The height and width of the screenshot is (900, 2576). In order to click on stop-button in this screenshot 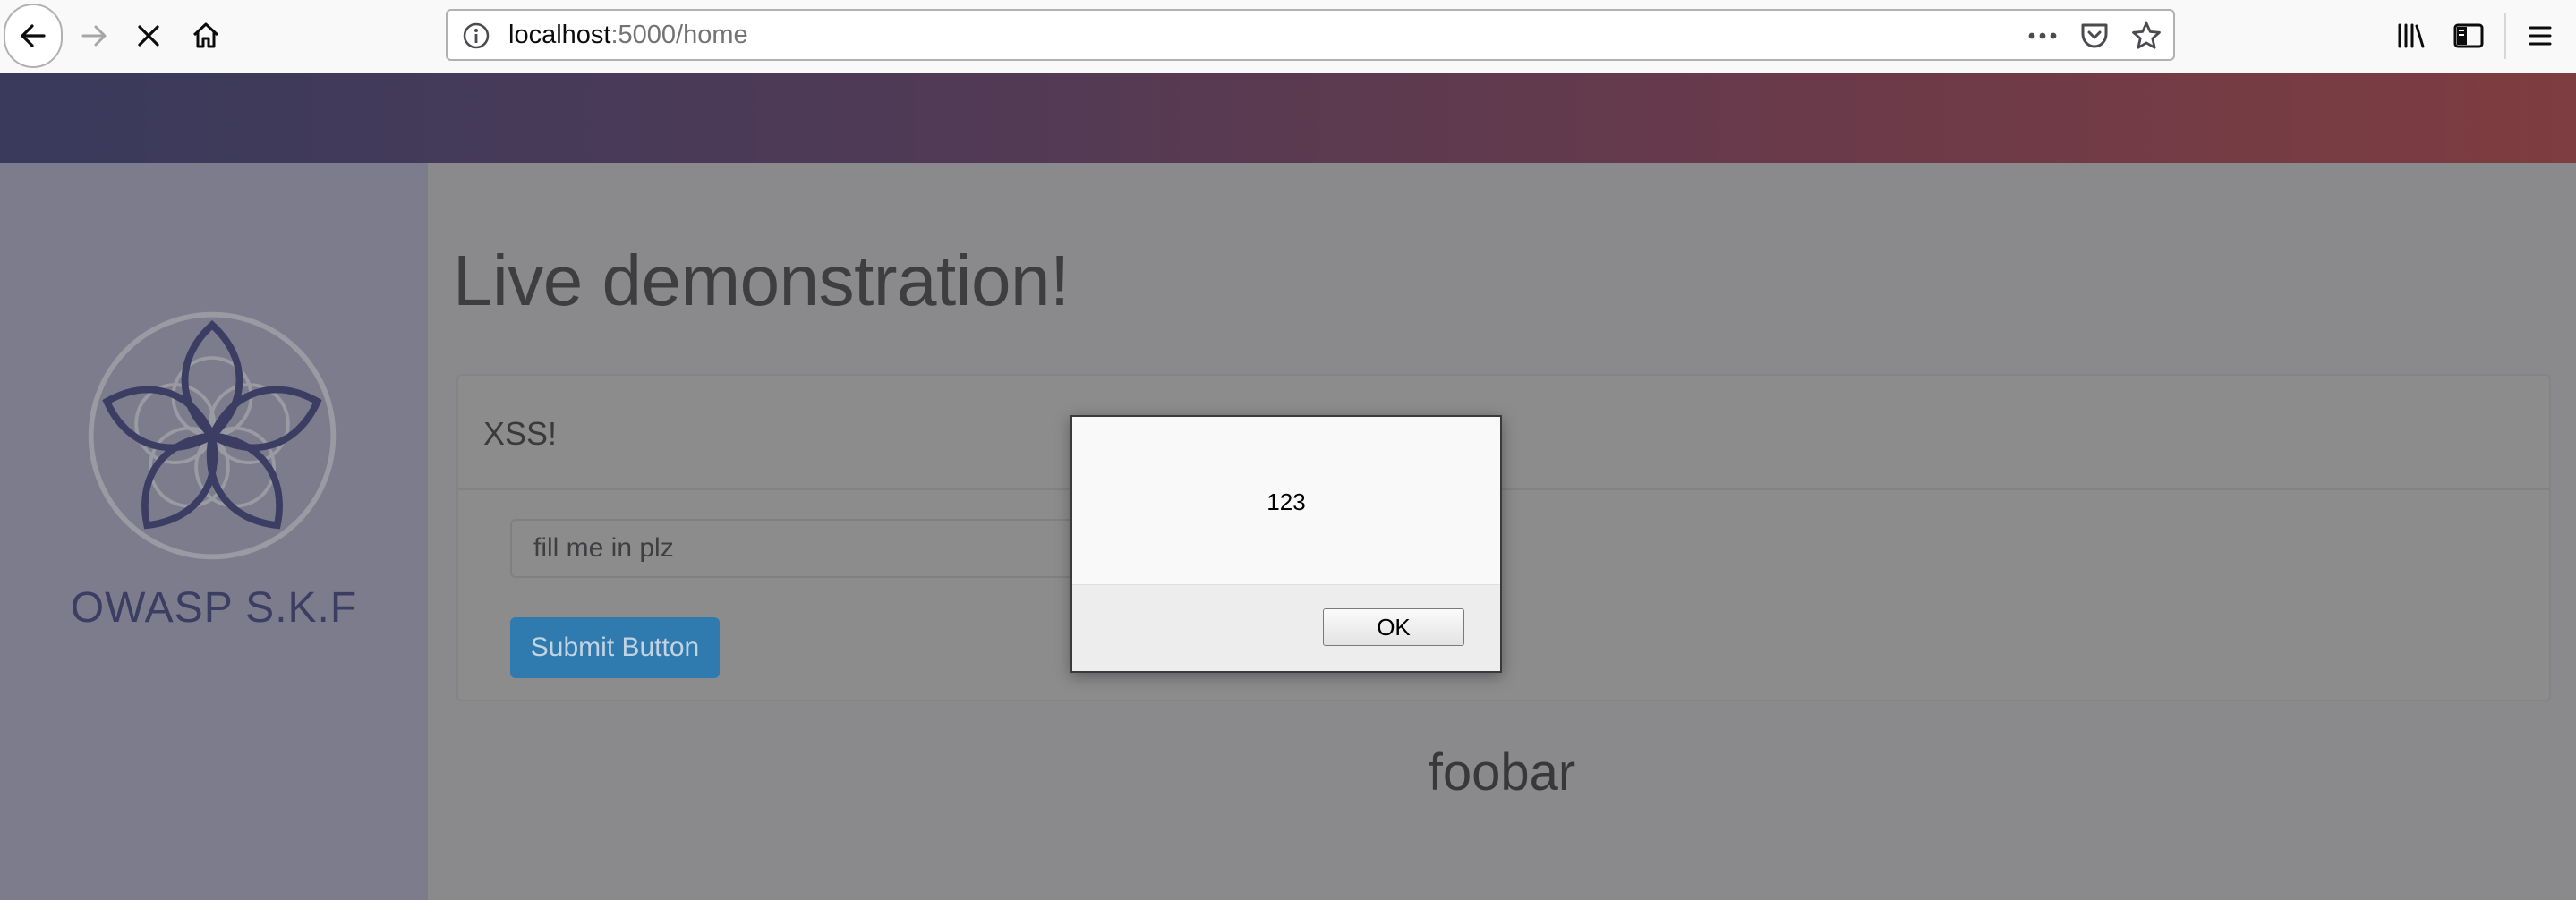, I will do `click(148, 36)`.